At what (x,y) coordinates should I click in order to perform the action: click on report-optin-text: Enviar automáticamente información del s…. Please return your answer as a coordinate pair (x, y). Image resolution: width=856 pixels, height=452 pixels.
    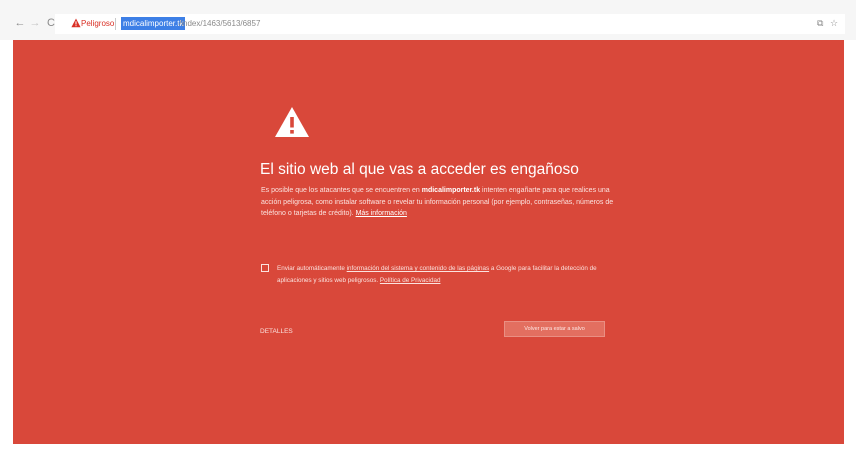
    Looking at the image, I should click on (449, 275).